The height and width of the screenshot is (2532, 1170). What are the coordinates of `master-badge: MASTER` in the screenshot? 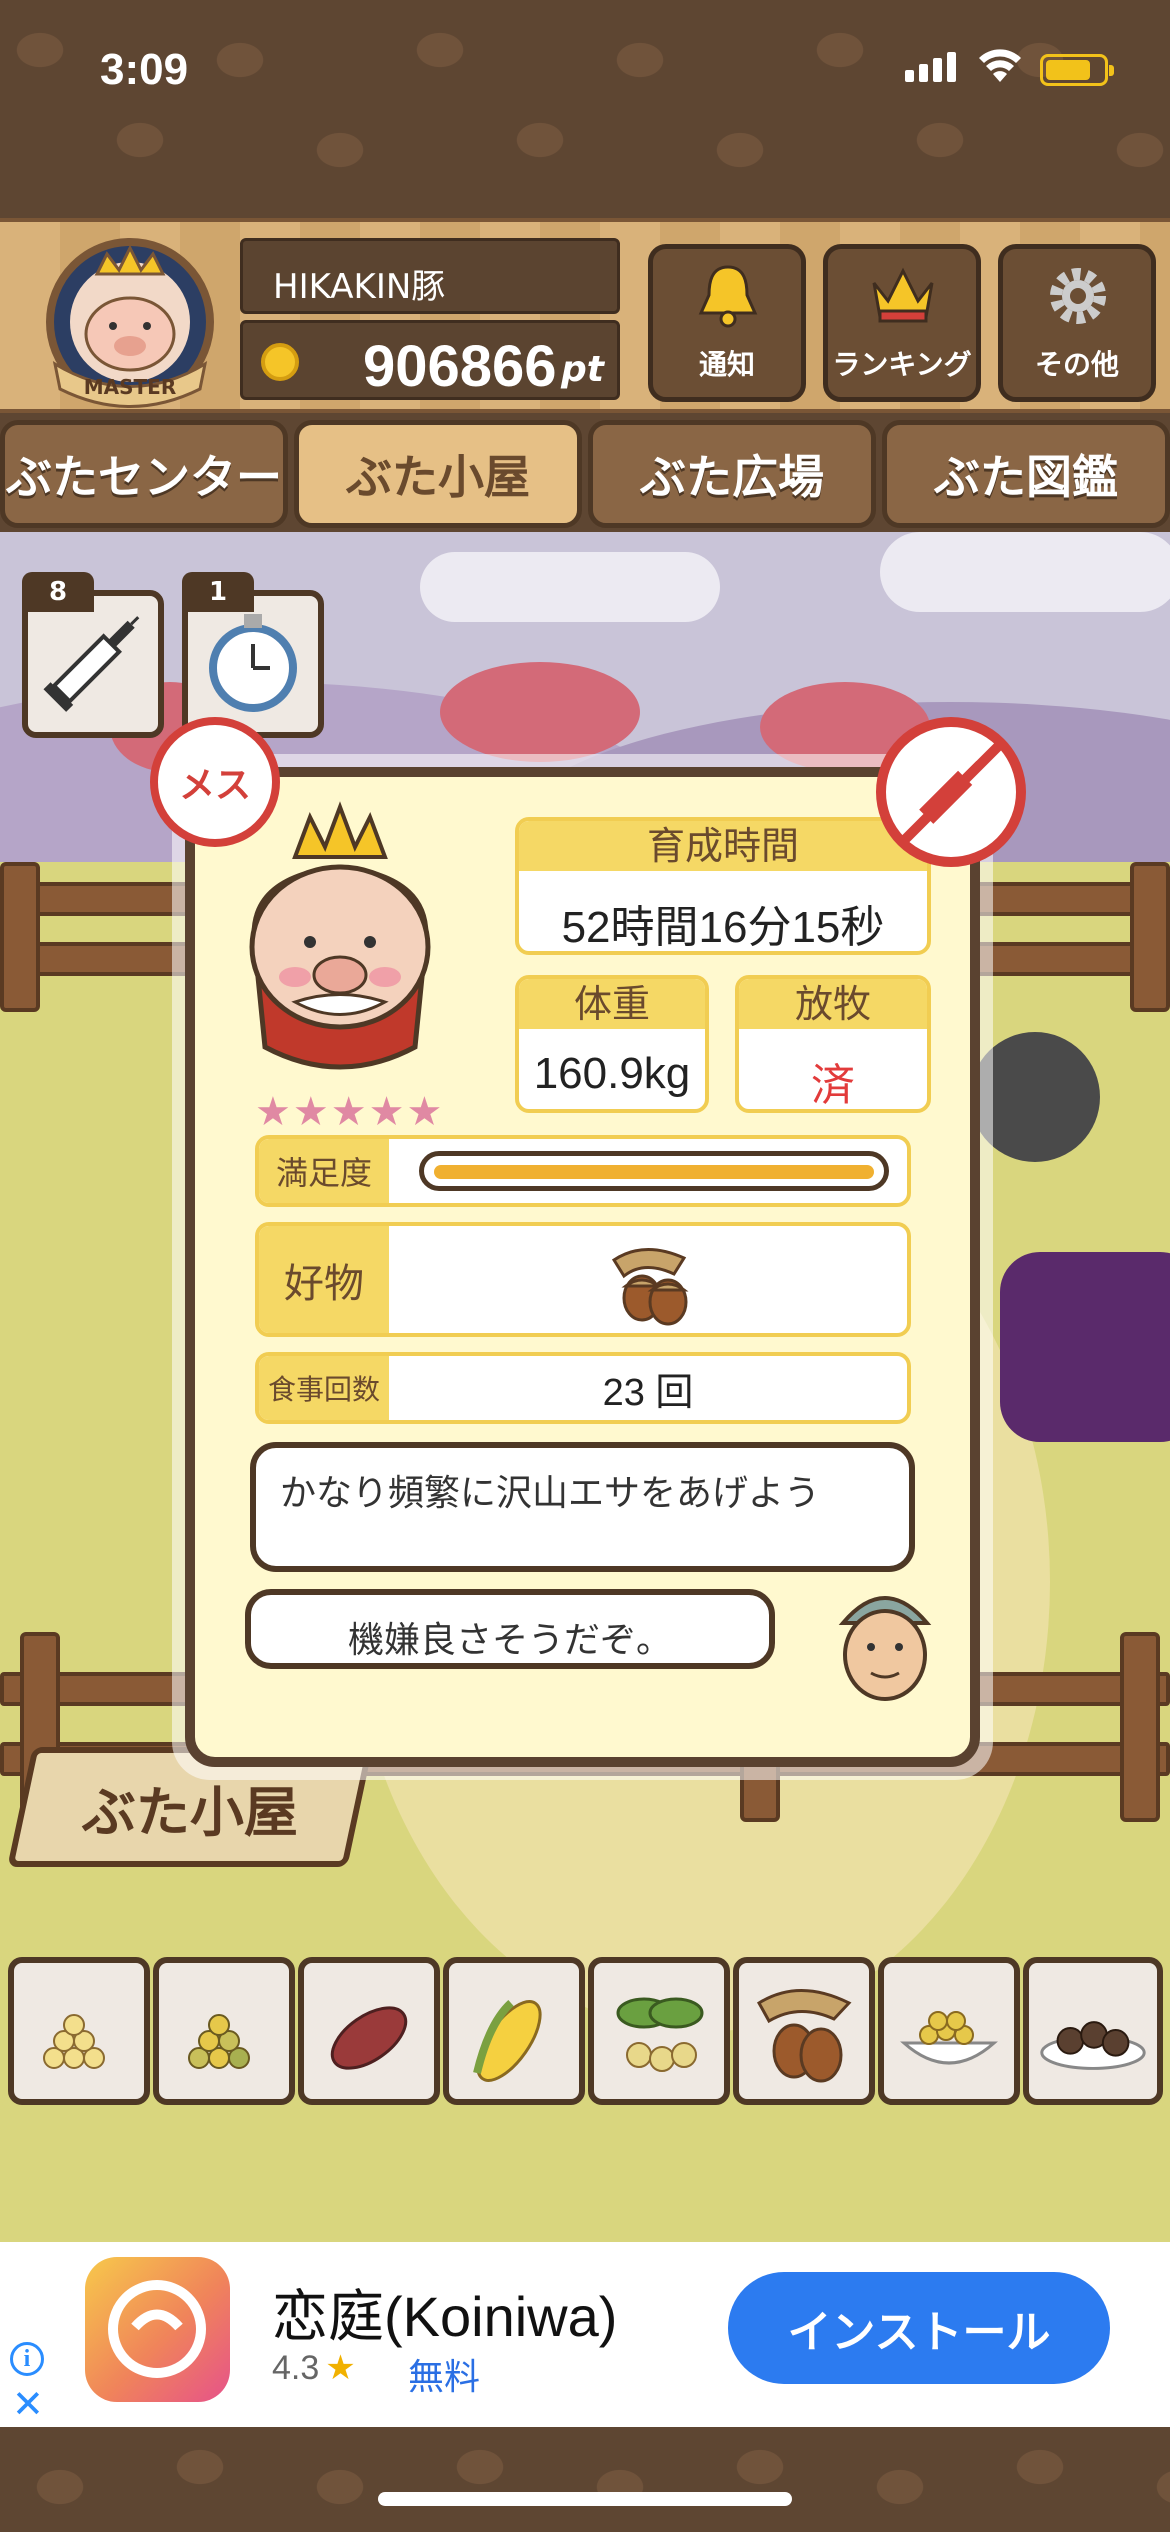 It's located at (130, 321).